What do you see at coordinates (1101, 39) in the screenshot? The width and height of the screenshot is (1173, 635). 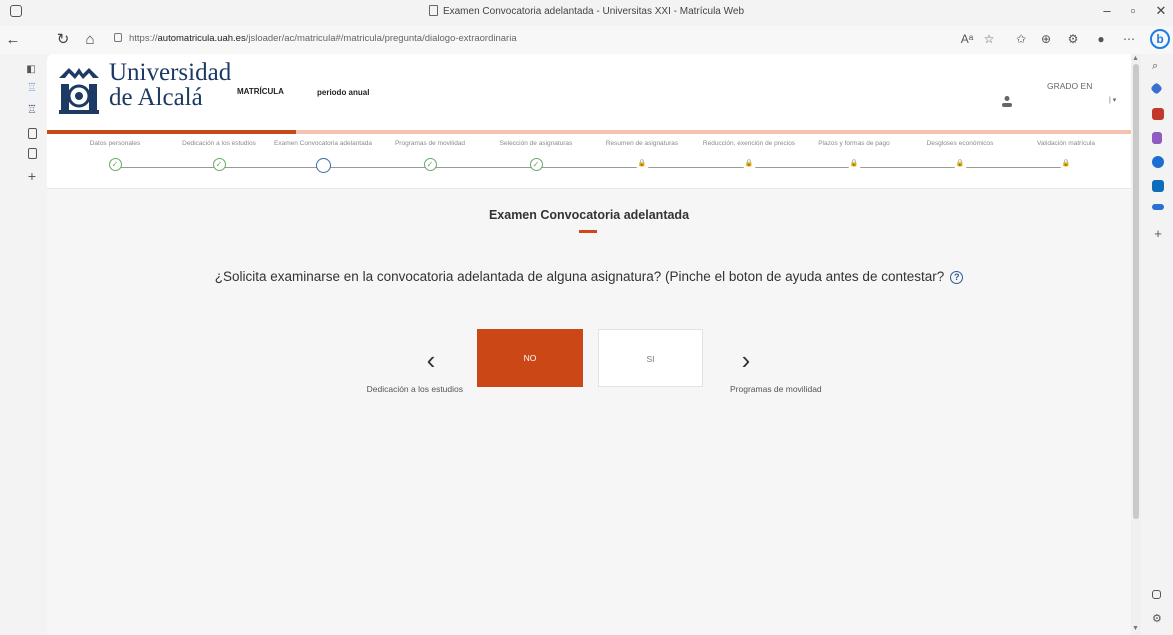 I see `profile-icon: ●` at bounding box center [1101, 39].